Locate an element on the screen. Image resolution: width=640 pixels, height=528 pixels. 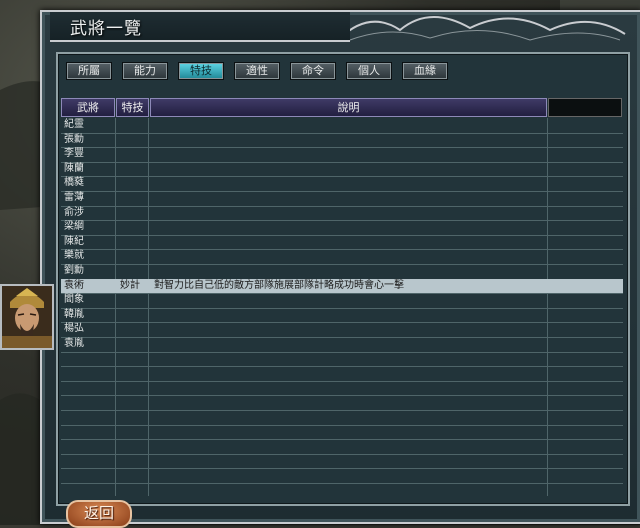
table-row: 橋蕤 is located at coordinates (342, 184).